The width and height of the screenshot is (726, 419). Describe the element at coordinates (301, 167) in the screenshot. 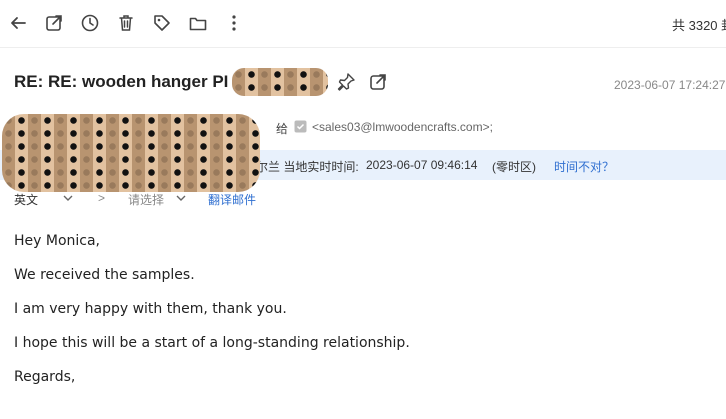

I see `recipient-location: 爱尔兰 当地实时时间:` at that location.